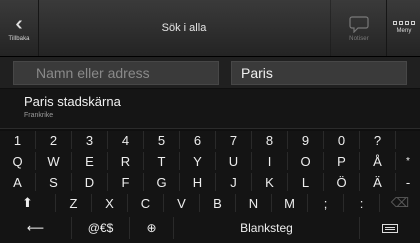 This screenshot has height=243, width=420. I want to click on result-subtitle: Frankrike, so click(39, 115).